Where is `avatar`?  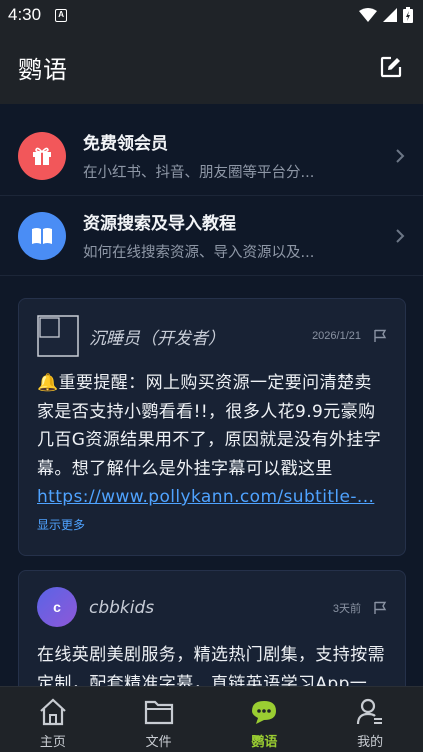 avatar is located at coordinates (58, 336).